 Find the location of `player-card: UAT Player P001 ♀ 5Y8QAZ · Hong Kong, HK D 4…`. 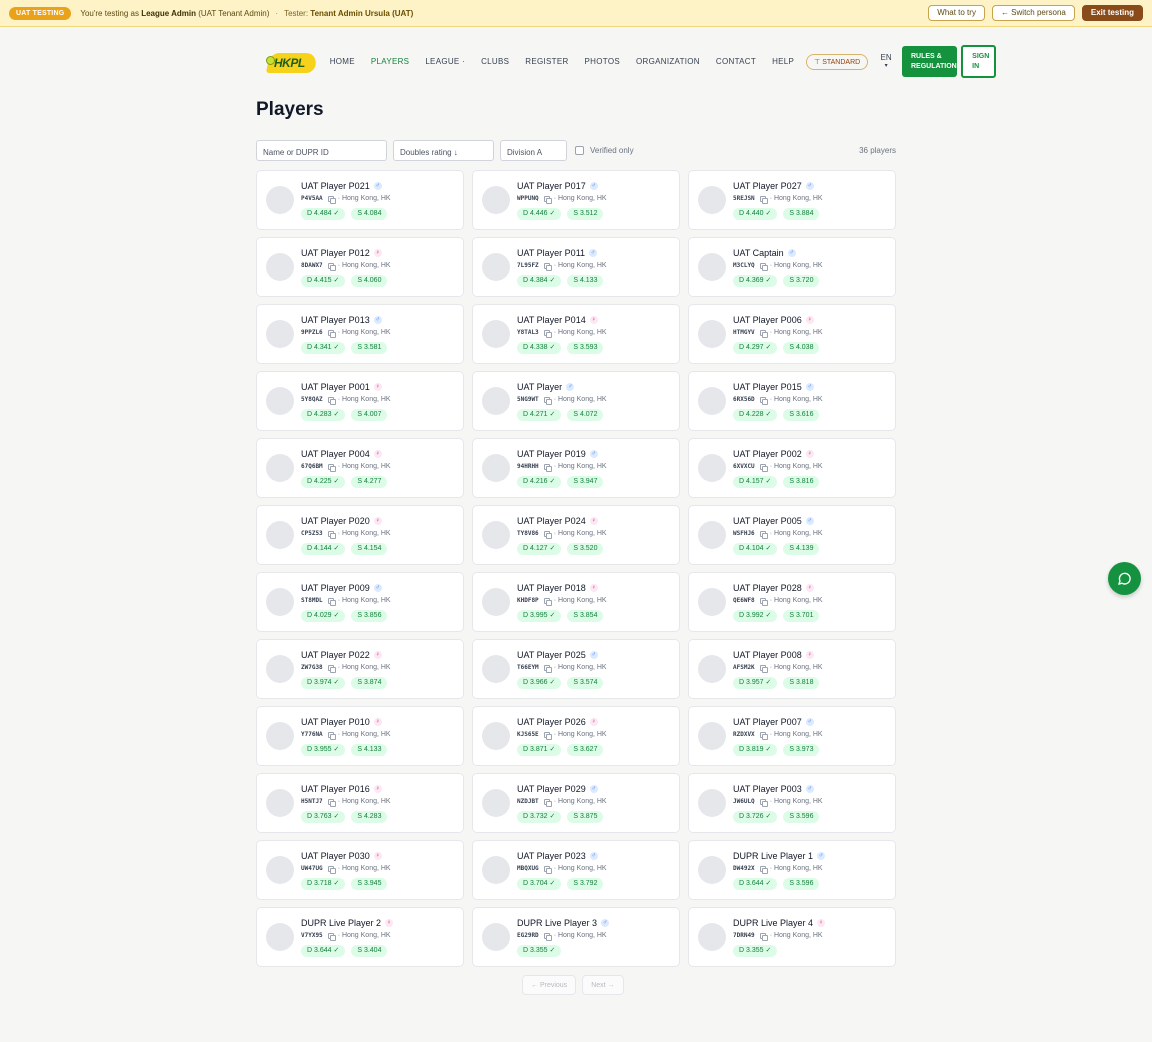

player-card: UAT Player P001 ♀ 5Y8QAZ · Hong Kong, HK D 4… is located at coordinates (360, 401).